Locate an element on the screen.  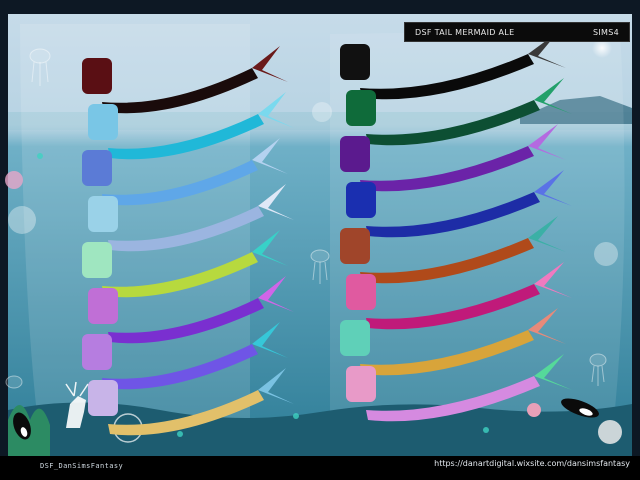
title-bar: DSF TAIL MERMAID ALE SIMS4 is located at coordinates (517, 32).